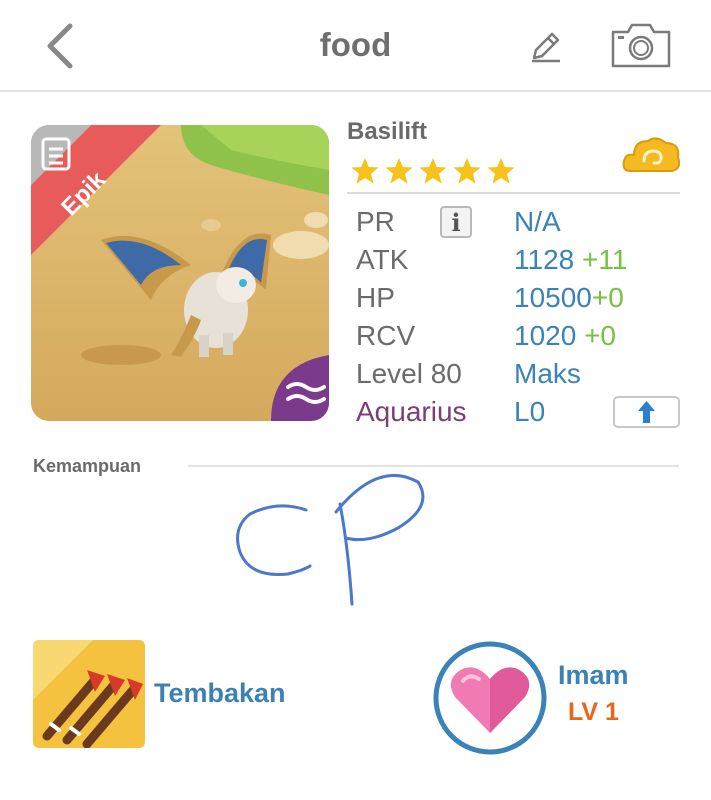  I want to click on skill-triple-arrow-icon, so click(89, 694).